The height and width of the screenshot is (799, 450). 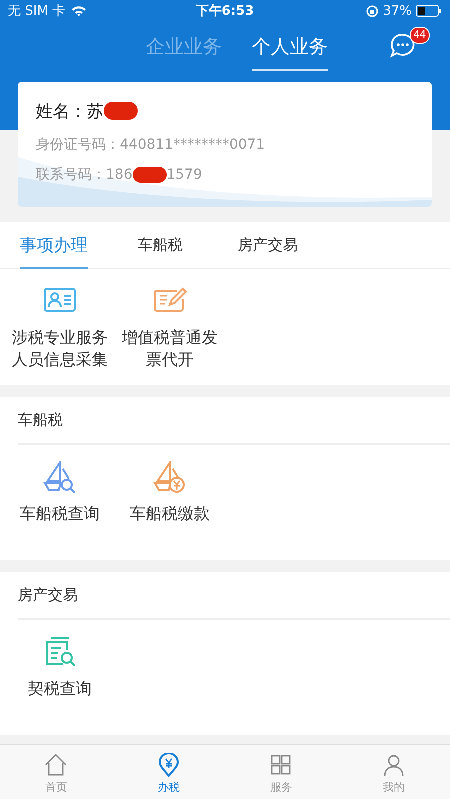 I want to click on rotation-lock-icon, so click(x=373, y=11).